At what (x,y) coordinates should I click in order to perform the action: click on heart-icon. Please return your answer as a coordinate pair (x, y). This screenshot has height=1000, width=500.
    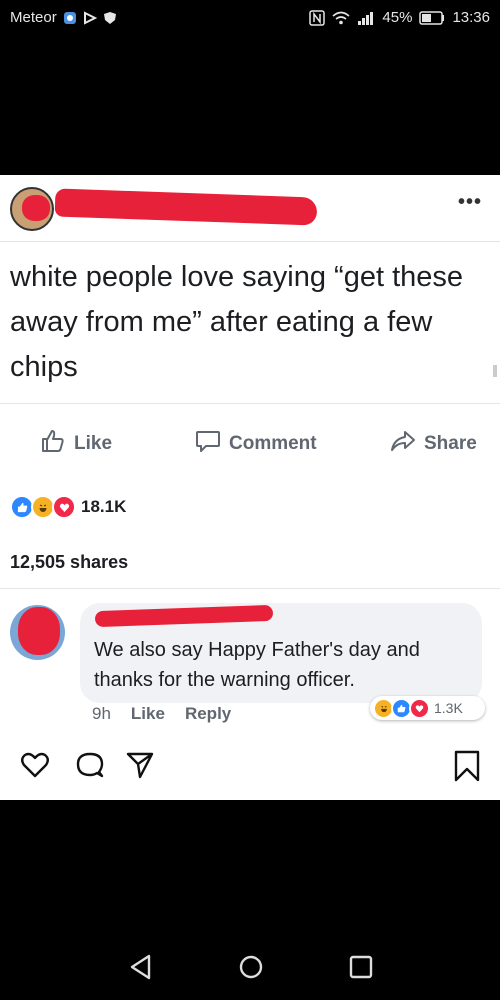
    Looking at the image, I should click on (35, 767).